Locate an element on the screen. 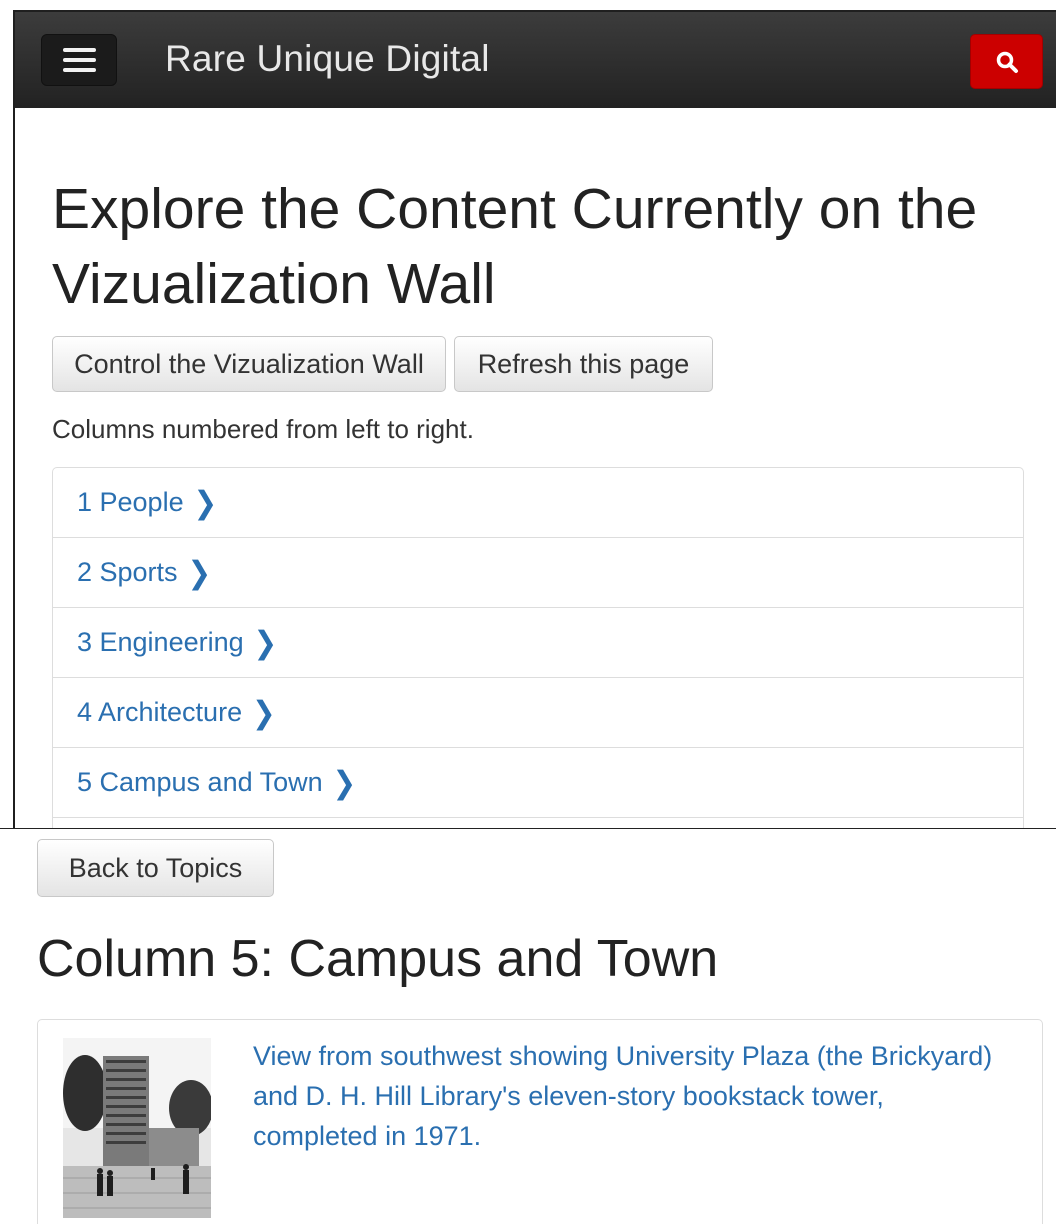 Image resolution: width=1056 pixels, height=1224 pixels. topic-item-campus-and-town: 5 Campus and Town ❯ is located at coordinates (538, 783).